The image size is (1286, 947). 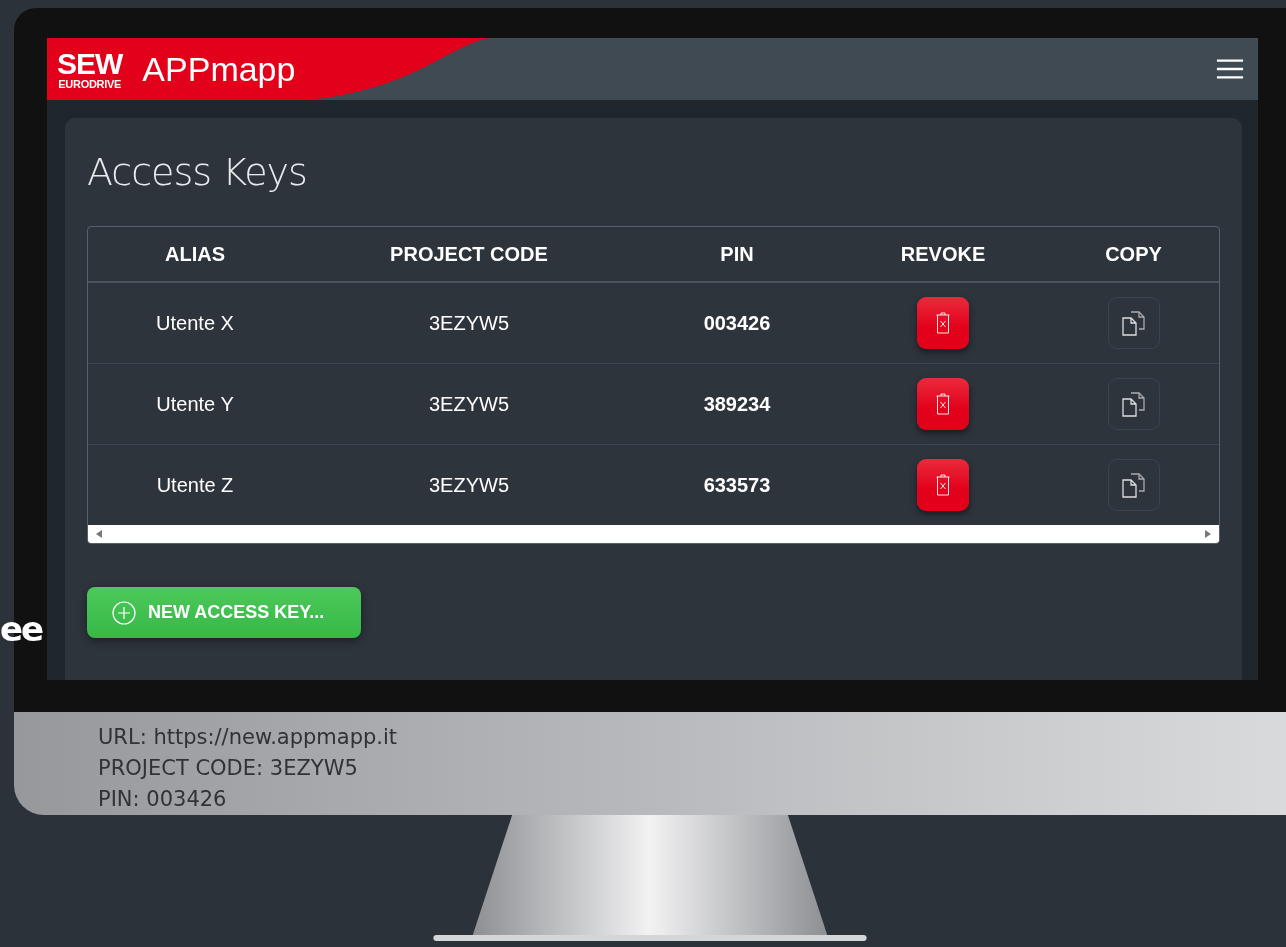 I want to click on caption-line: PIN: 003426, so click(x=162, y=799).